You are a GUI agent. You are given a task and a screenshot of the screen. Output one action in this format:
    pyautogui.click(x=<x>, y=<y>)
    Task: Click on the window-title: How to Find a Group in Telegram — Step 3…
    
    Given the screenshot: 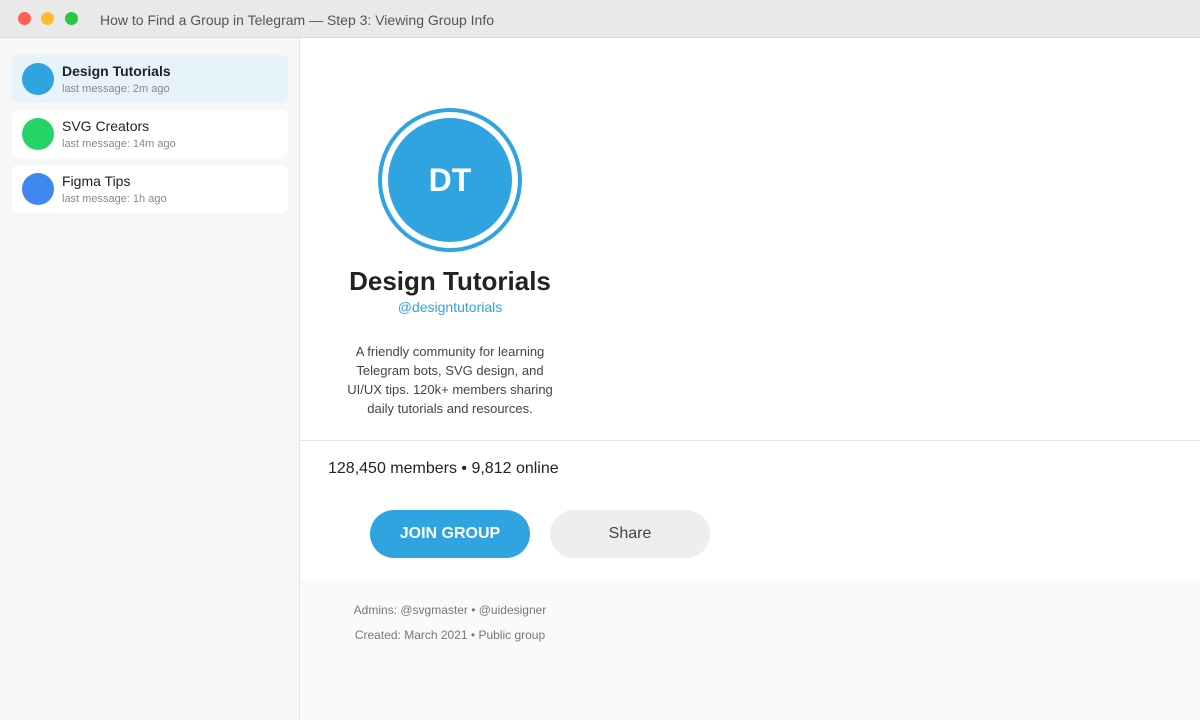 What is the action you would take?
    pyautogui.click(x=297, y=20)
    